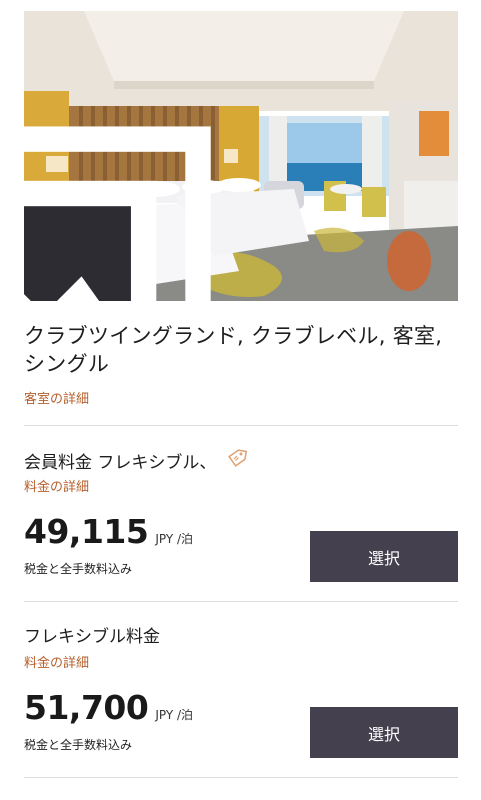 Image resolution: width=481 pixels, height=800 pixels. I want to click on rate-1-select-button: 選択, so click(384, 556).